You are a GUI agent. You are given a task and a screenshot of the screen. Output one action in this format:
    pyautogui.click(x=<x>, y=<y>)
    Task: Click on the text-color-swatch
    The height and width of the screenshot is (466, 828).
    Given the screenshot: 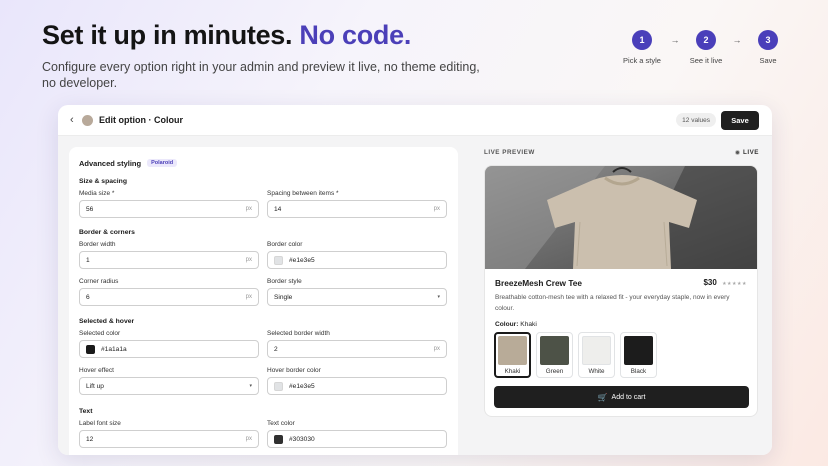 What is the action you would take?
    pyautogui.click(x=278, y=439)
    